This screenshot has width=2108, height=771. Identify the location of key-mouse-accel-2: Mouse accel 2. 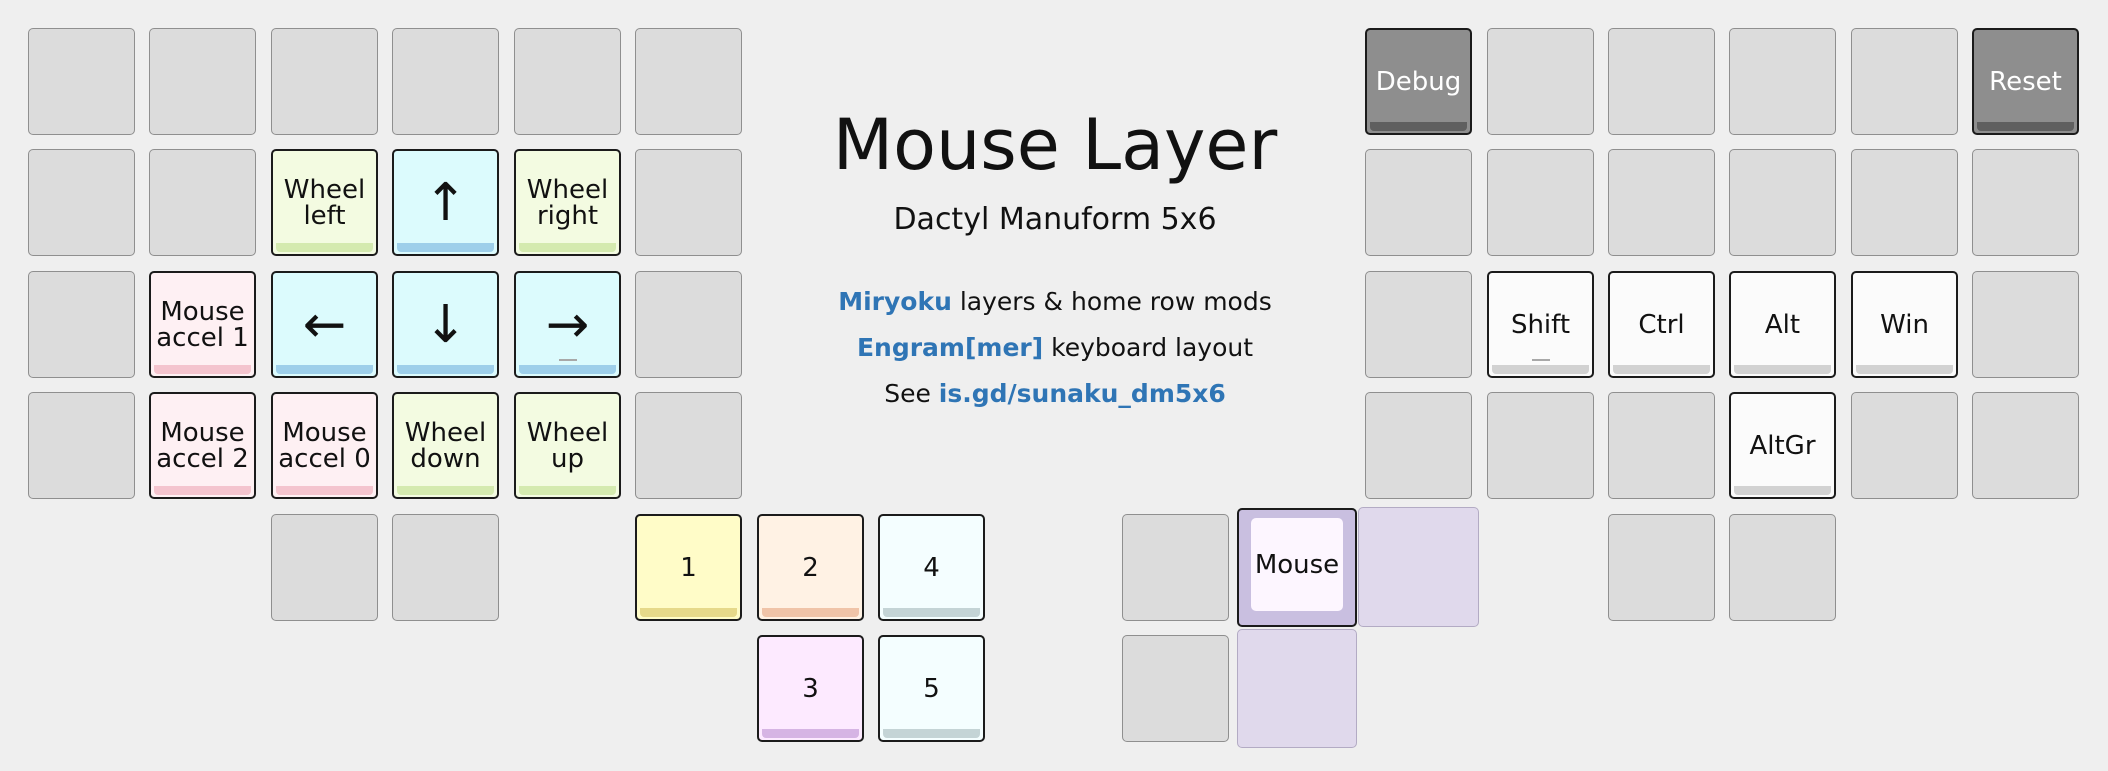
(202, 445).